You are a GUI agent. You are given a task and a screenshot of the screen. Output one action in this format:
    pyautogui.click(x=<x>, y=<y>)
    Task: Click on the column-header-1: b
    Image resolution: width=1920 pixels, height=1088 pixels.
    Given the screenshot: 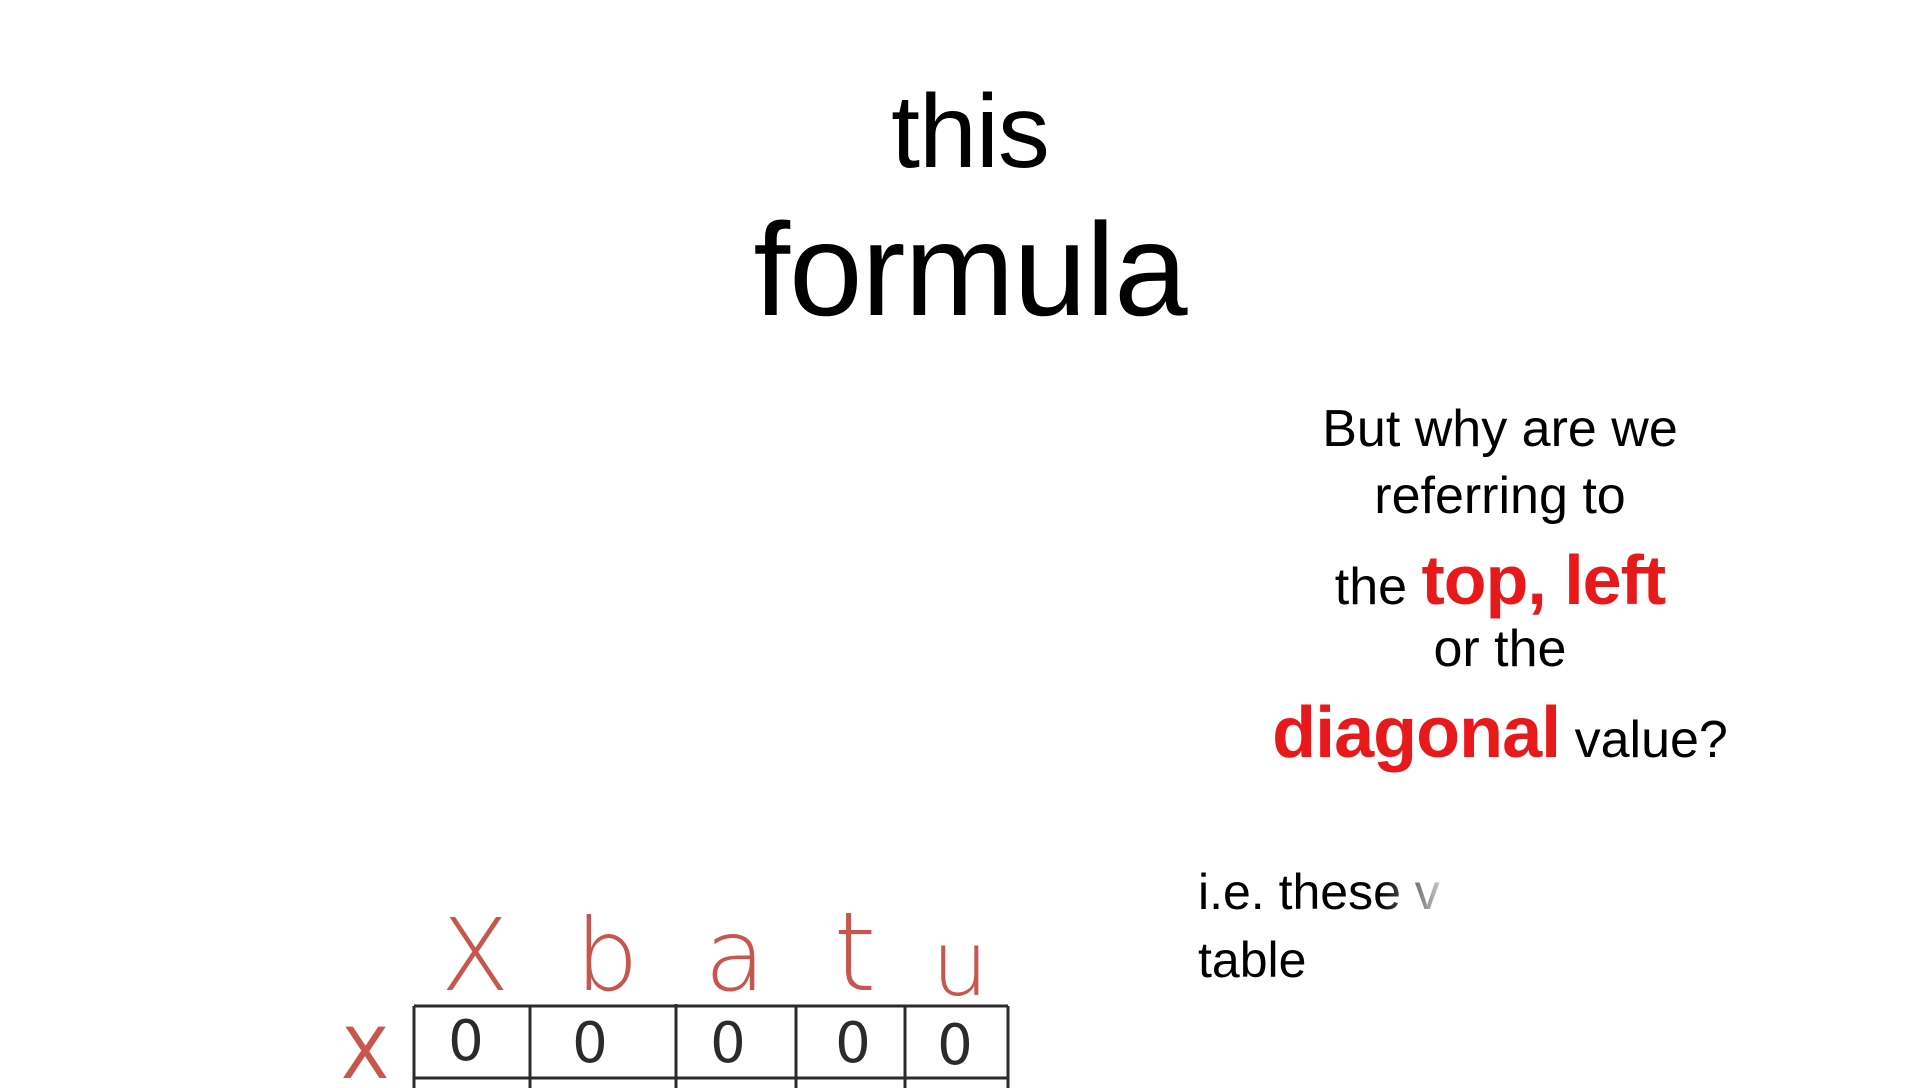 What is the action you would take?
    pyautogui.click(x=606, y=955)
    